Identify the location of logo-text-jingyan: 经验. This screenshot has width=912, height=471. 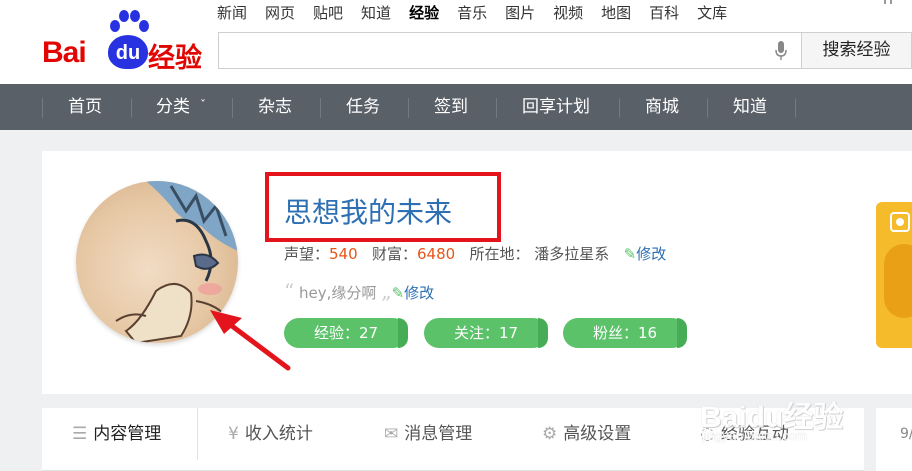
(175, 58).